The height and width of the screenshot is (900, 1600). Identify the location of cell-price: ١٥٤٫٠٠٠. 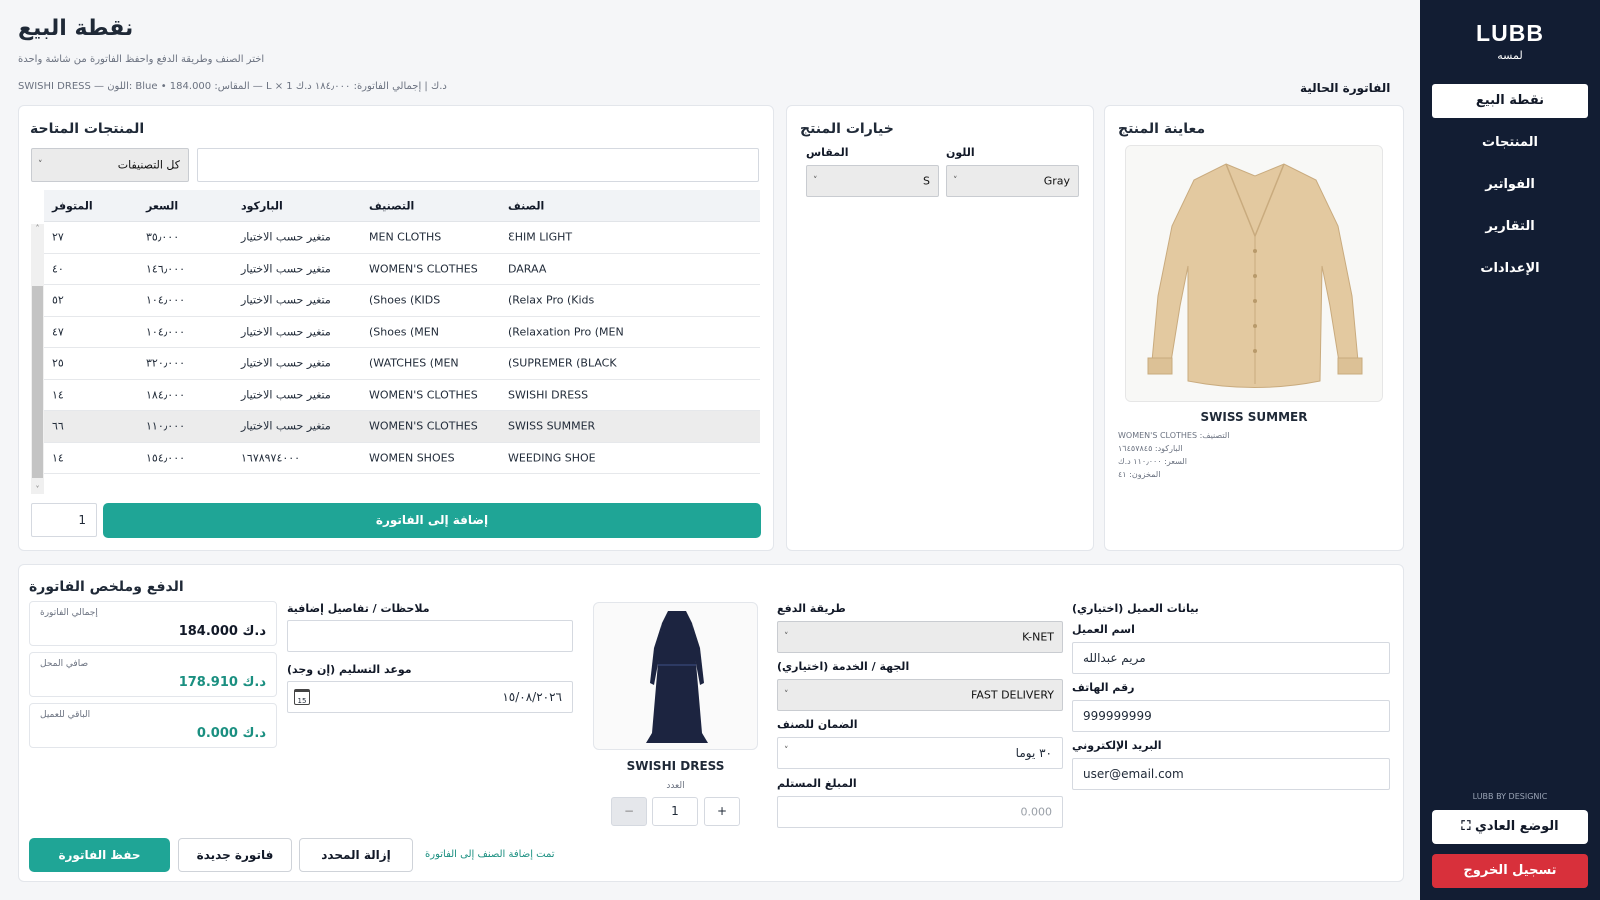
(166, 458).